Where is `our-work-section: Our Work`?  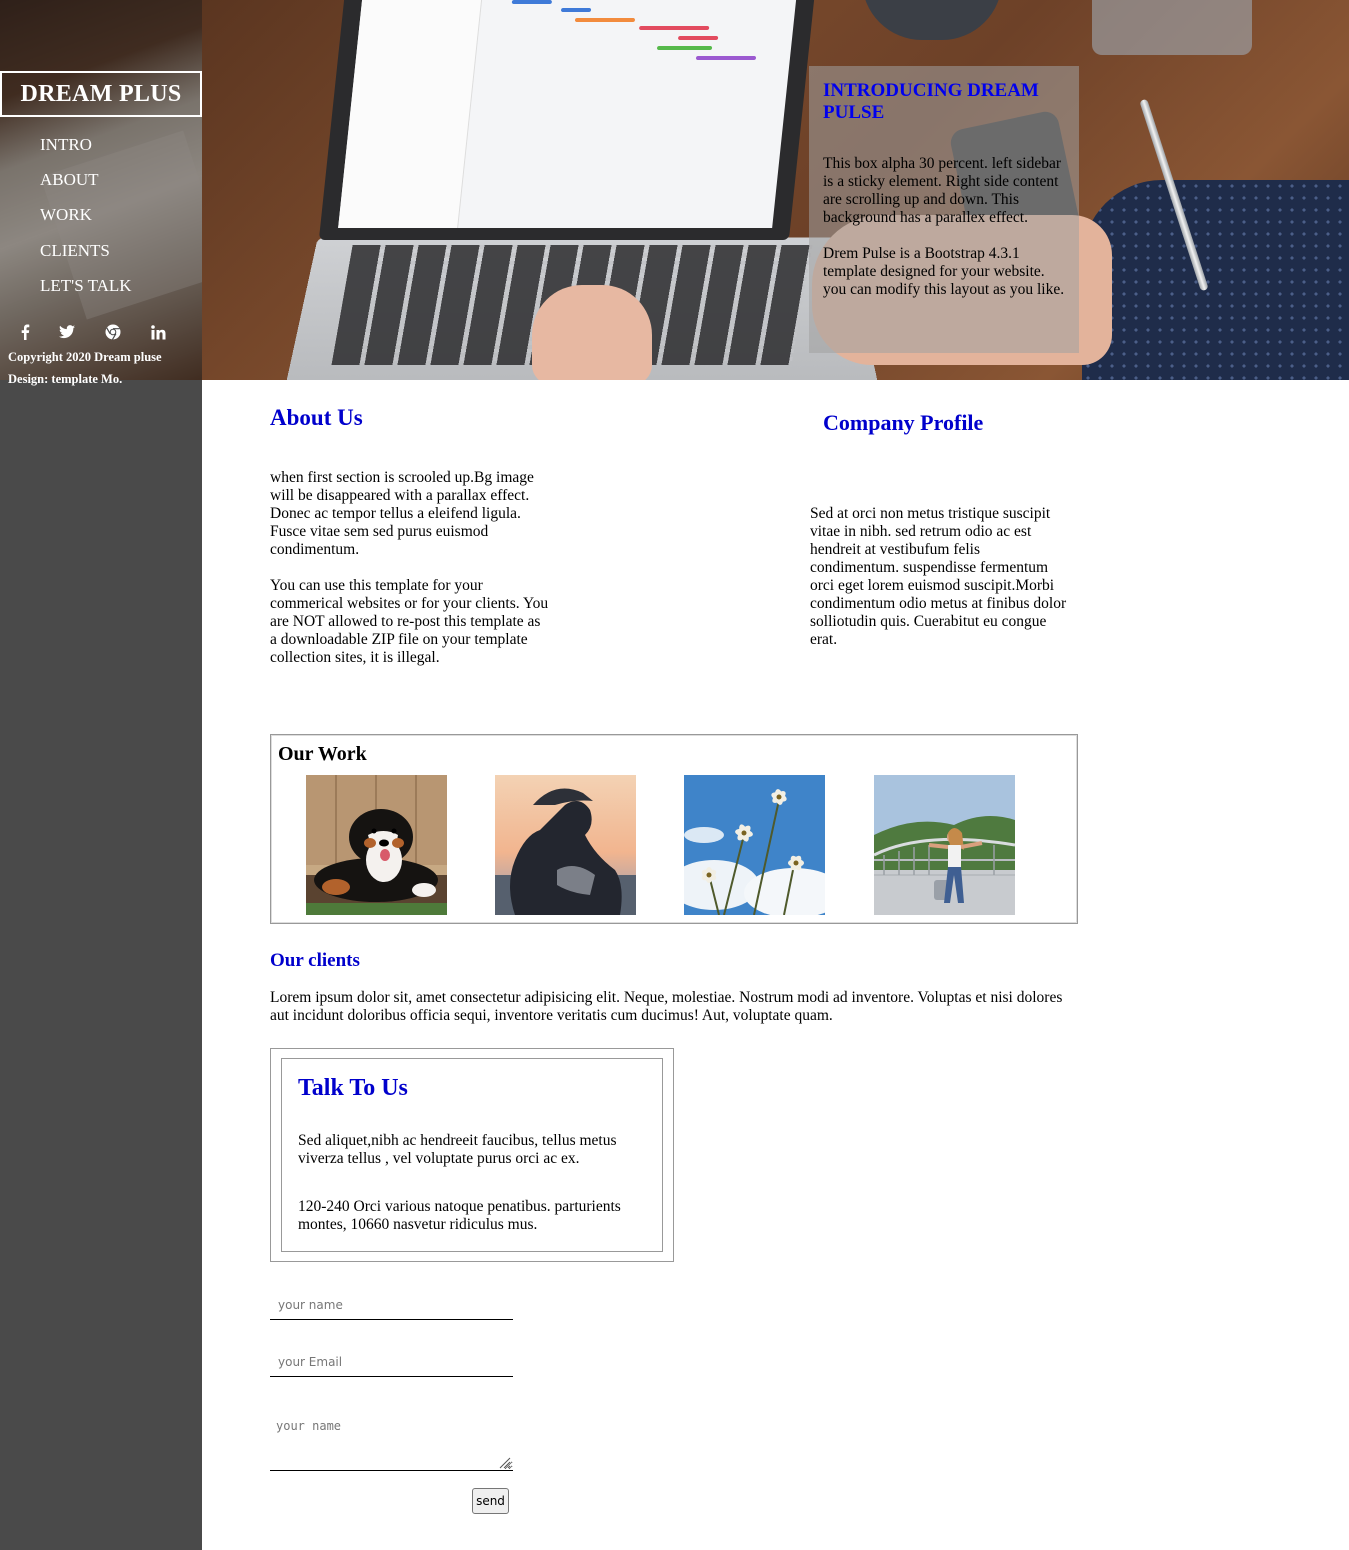 our-work-section: Our Work is located at coordinates (674, 829).